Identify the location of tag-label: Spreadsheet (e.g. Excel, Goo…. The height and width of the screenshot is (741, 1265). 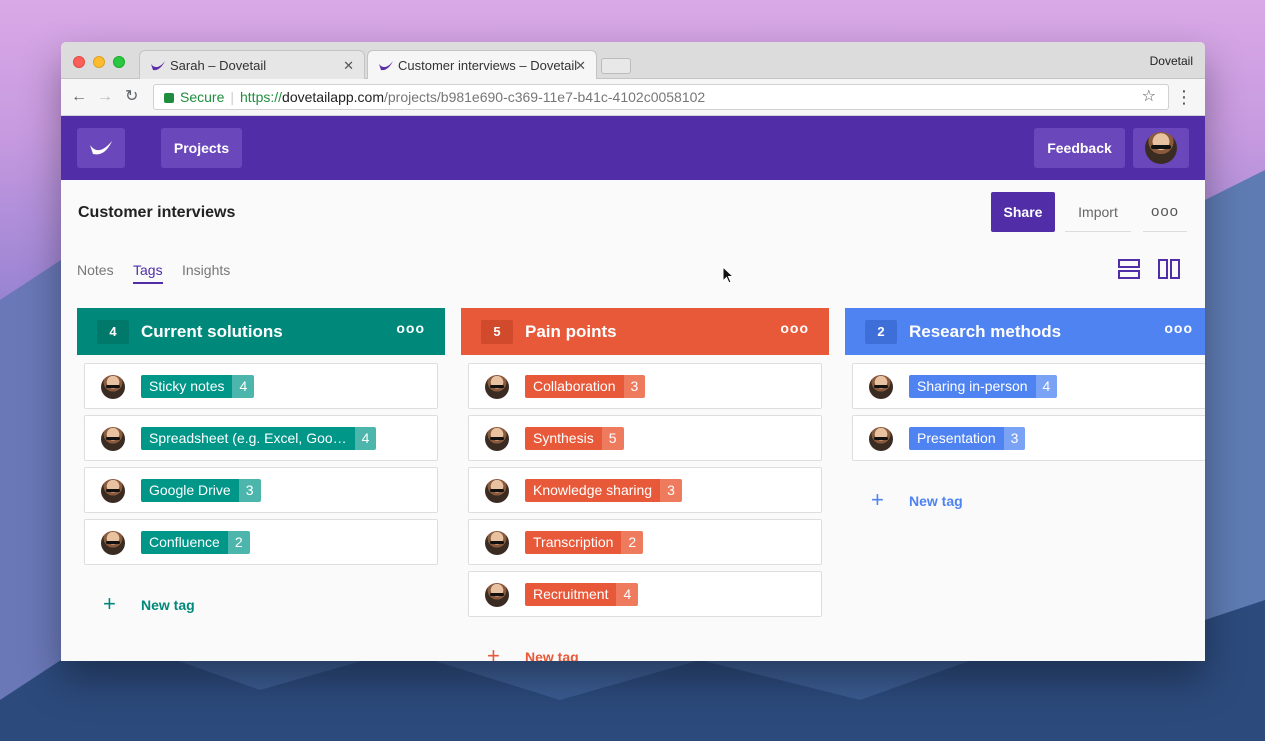
(248, 438).